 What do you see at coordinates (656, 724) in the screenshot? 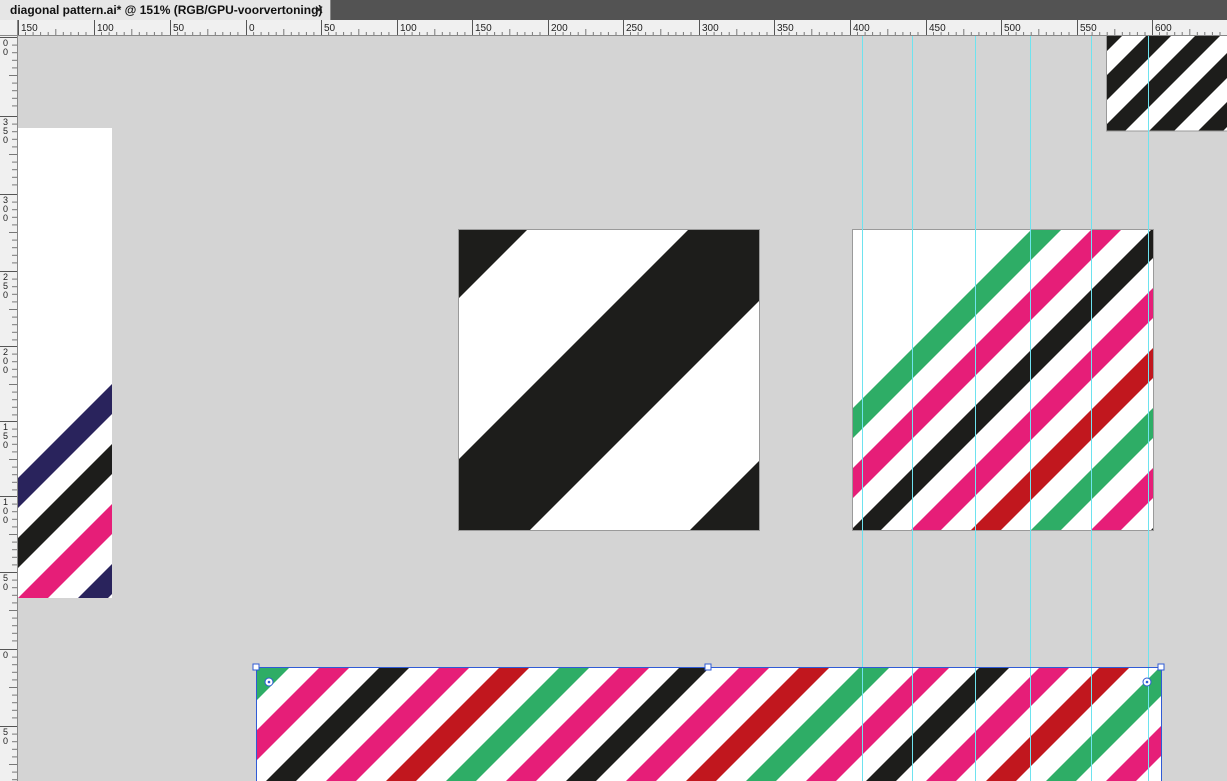
I see `selected-multicolor-stripe-band` at bounding box center [656, 724].